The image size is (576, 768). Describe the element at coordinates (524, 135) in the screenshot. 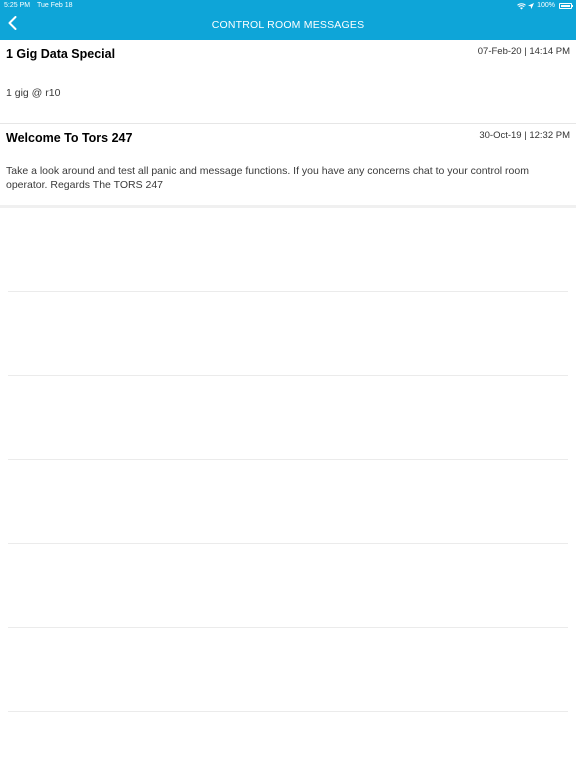

I see `message-date: 30-Oct-19 | 12:32 PM` at that location.